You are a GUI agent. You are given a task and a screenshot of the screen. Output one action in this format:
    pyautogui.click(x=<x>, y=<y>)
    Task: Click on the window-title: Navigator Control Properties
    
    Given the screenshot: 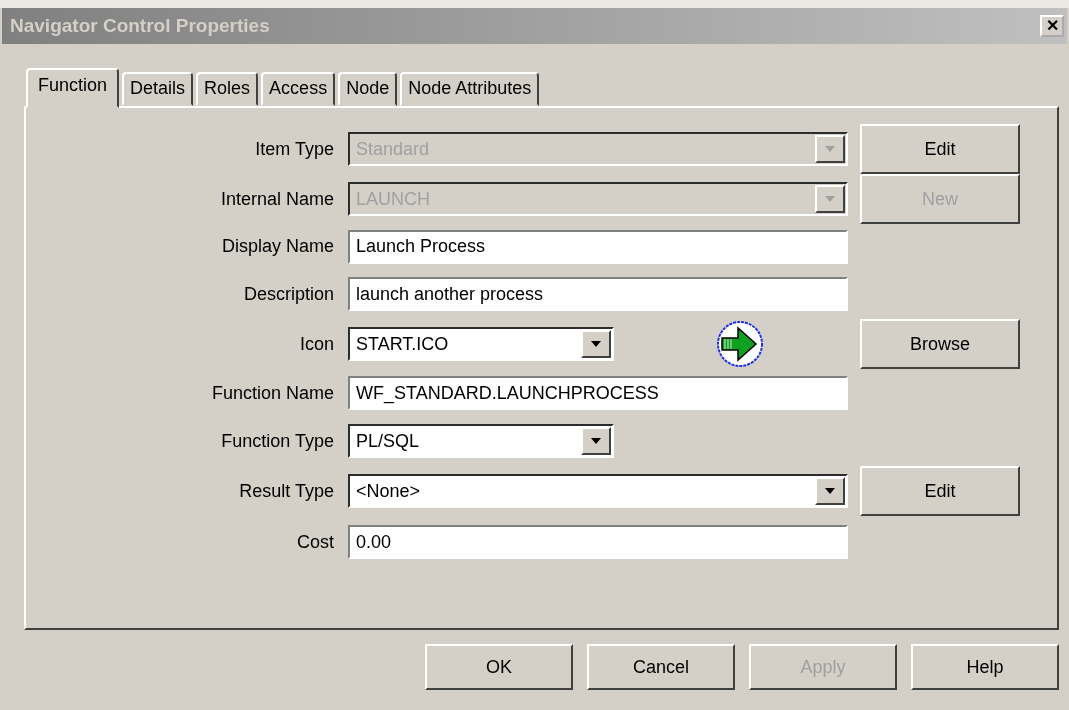 What is the action you would take?
    pyautogui.click(x=140, y=26)
    